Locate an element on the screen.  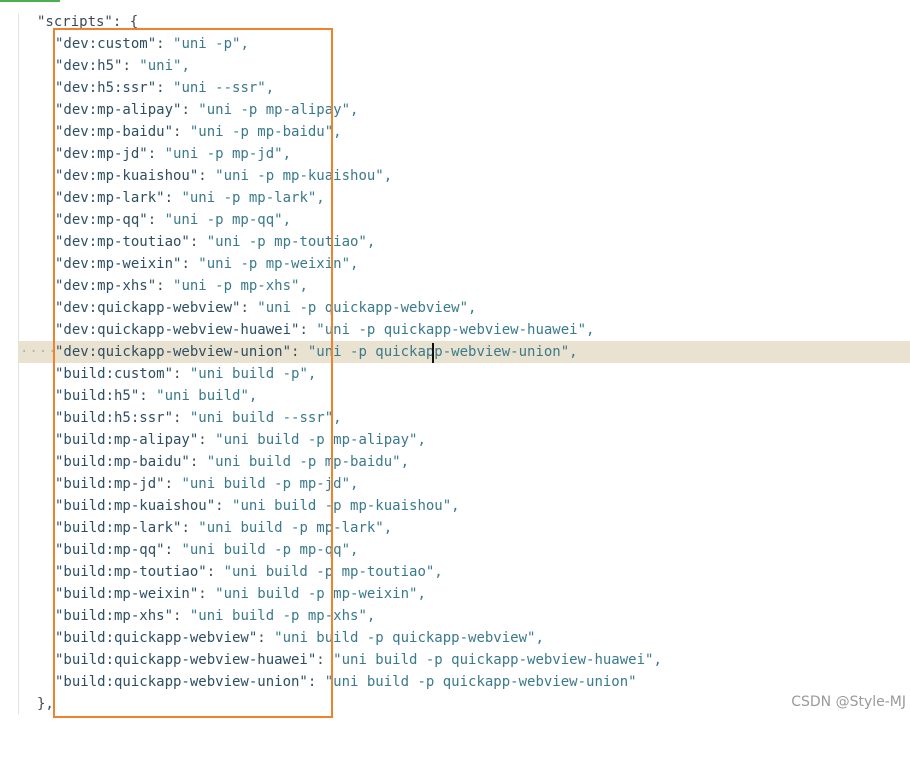
text-cursor is located at coordinates (433, 353).